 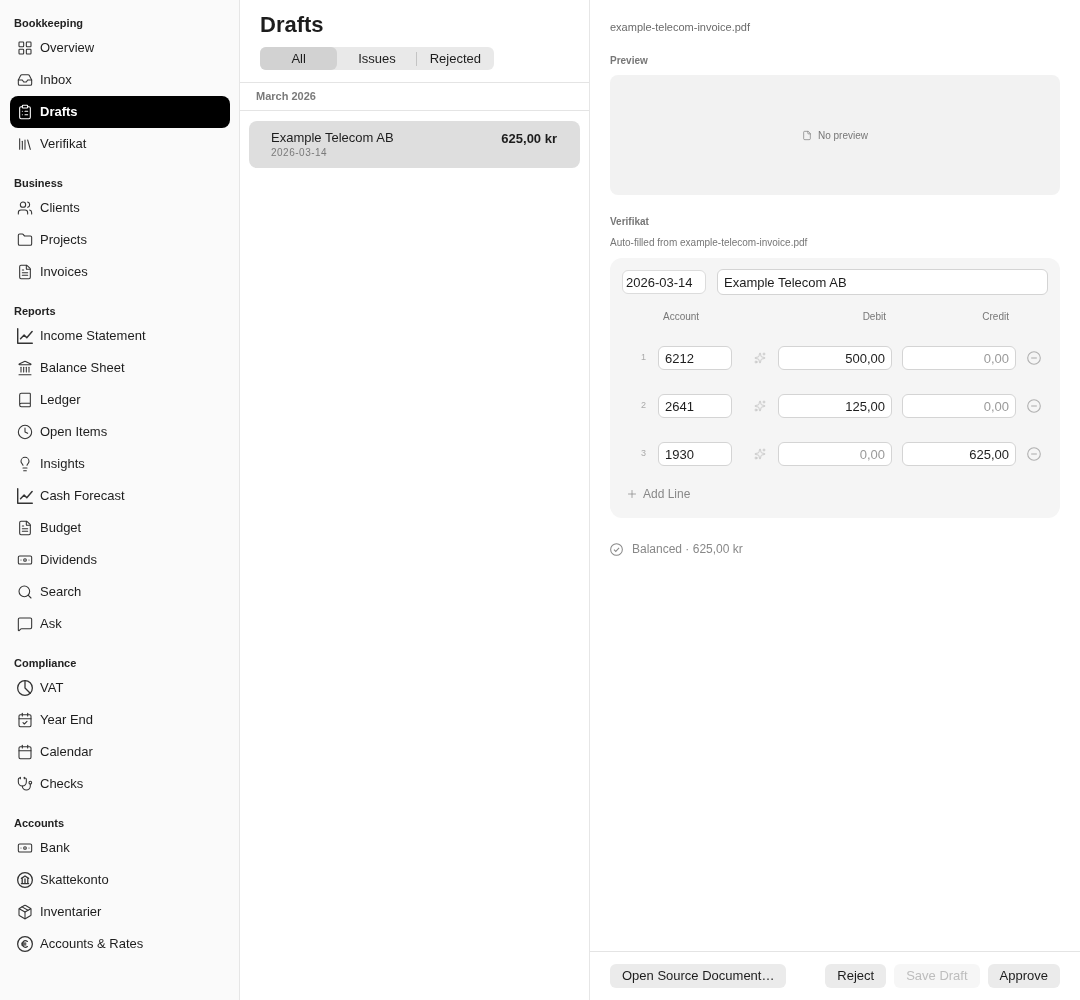 I want to click on calendar-check-icon, so click(x=25, y=720).